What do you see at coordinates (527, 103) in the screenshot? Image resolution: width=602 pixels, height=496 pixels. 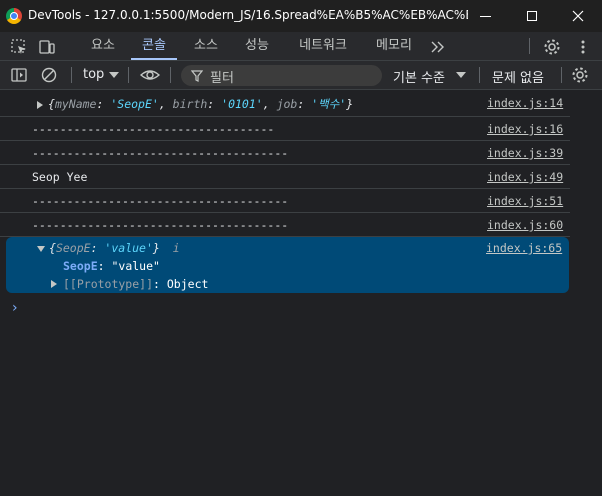 I see `source-link: index.js:14` at bounding box center [527, 103].